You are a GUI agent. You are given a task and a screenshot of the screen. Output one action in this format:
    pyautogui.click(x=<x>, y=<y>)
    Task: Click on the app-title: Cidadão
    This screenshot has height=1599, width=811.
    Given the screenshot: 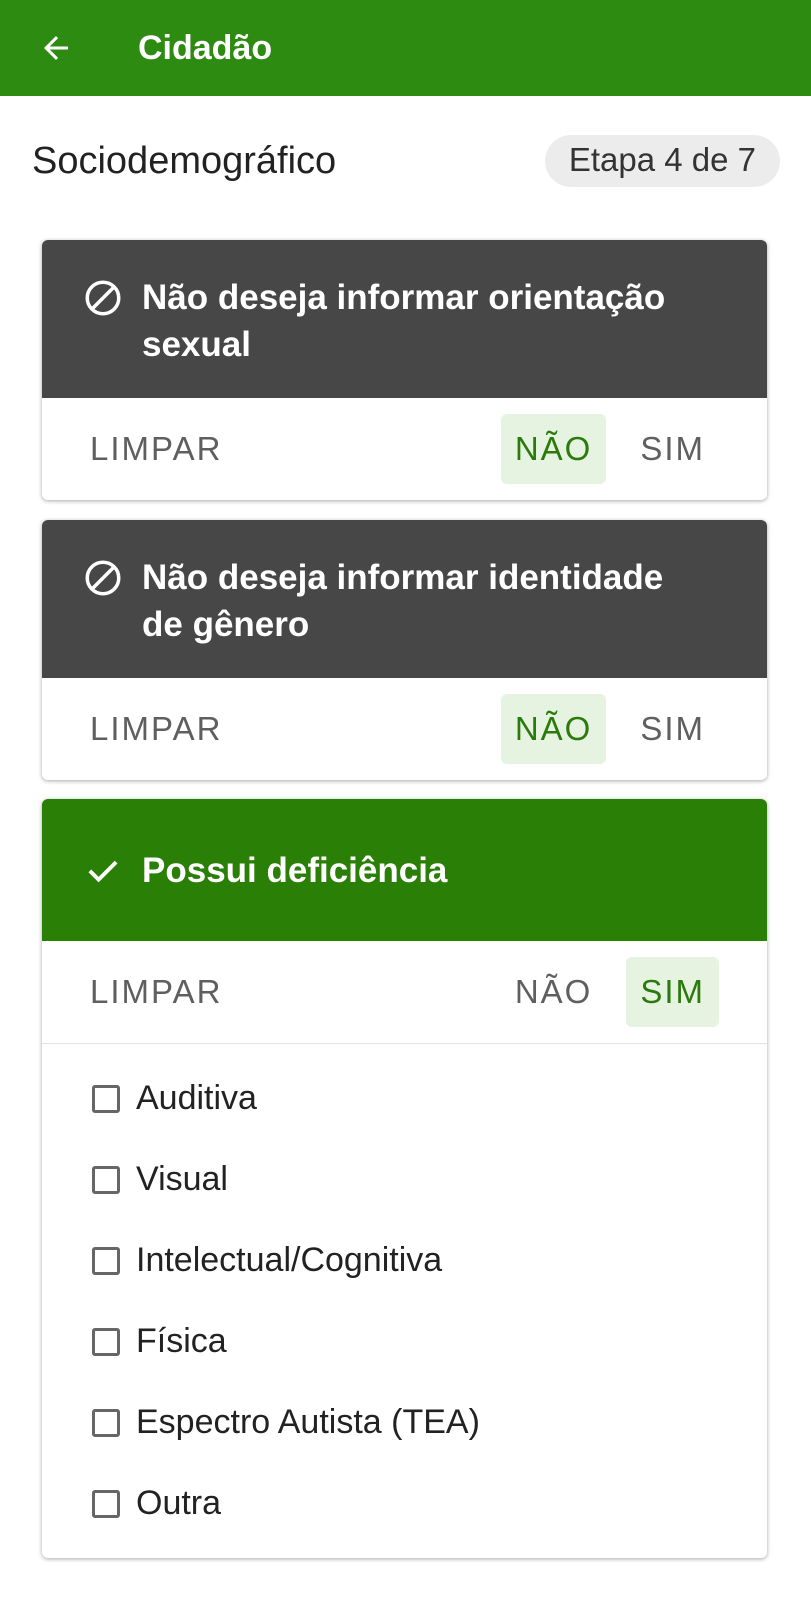 What is the action you would take?
    pyautogui.click(x=205, y=47)
    